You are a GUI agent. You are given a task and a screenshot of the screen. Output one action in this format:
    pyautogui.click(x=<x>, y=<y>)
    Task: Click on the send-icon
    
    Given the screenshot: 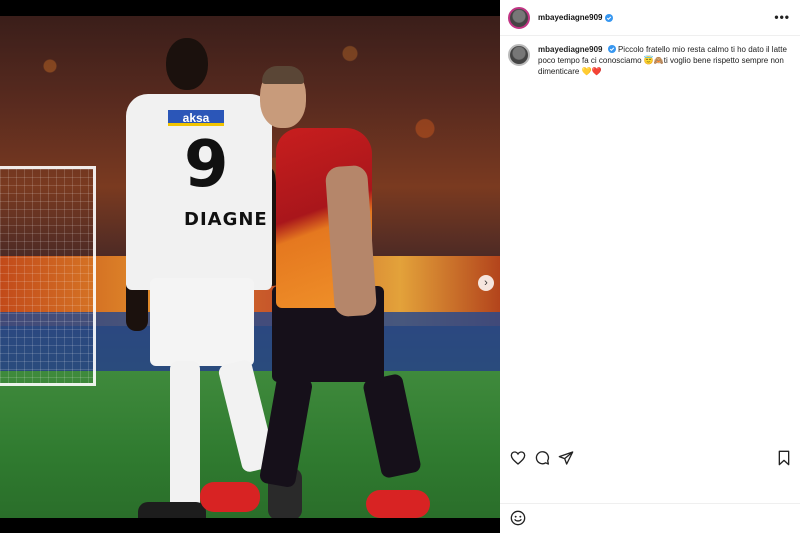 What is the action you would take?
    pyautogui.click(x=566, y=458)
    